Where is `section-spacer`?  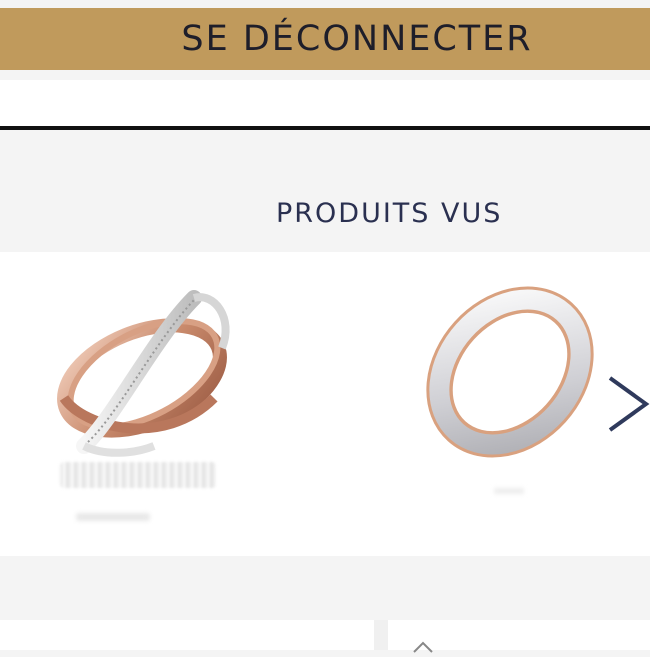 section-spacer is located at coordinates (325, 588).